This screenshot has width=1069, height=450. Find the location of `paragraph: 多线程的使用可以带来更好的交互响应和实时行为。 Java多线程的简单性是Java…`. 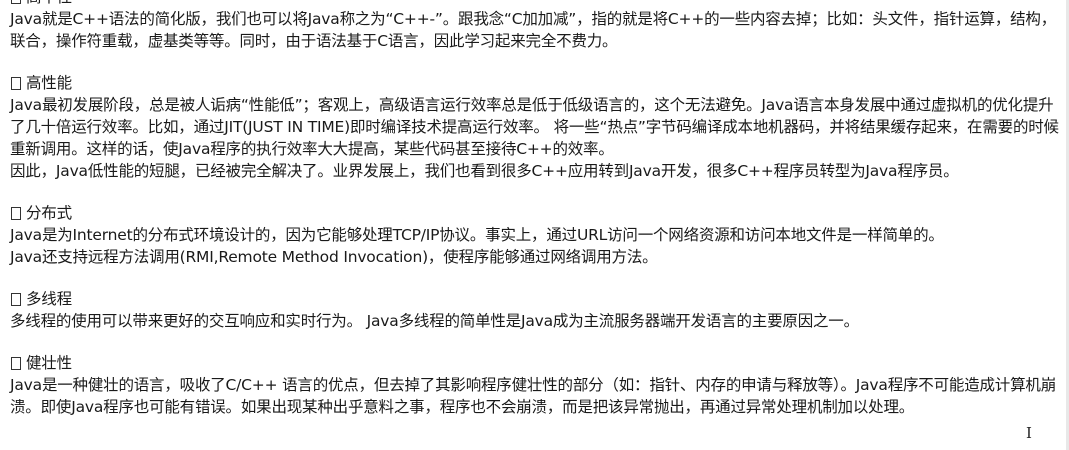

paragraph: 多线程的使用可以带来更好的交互响应和实时行为。 Java多线程的简单性是Java… is located at coordinates (434, 321).